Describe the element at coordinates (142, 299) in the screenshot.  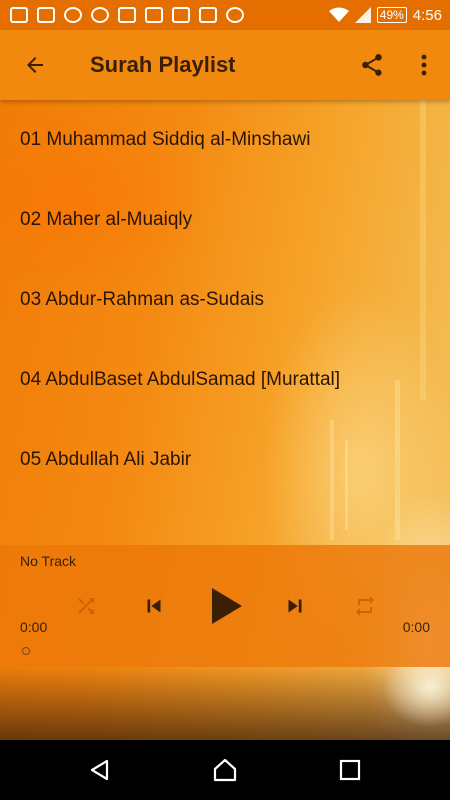
I see `list-item-label: 03 Abdur-Rahman as-Sudais` at that location.